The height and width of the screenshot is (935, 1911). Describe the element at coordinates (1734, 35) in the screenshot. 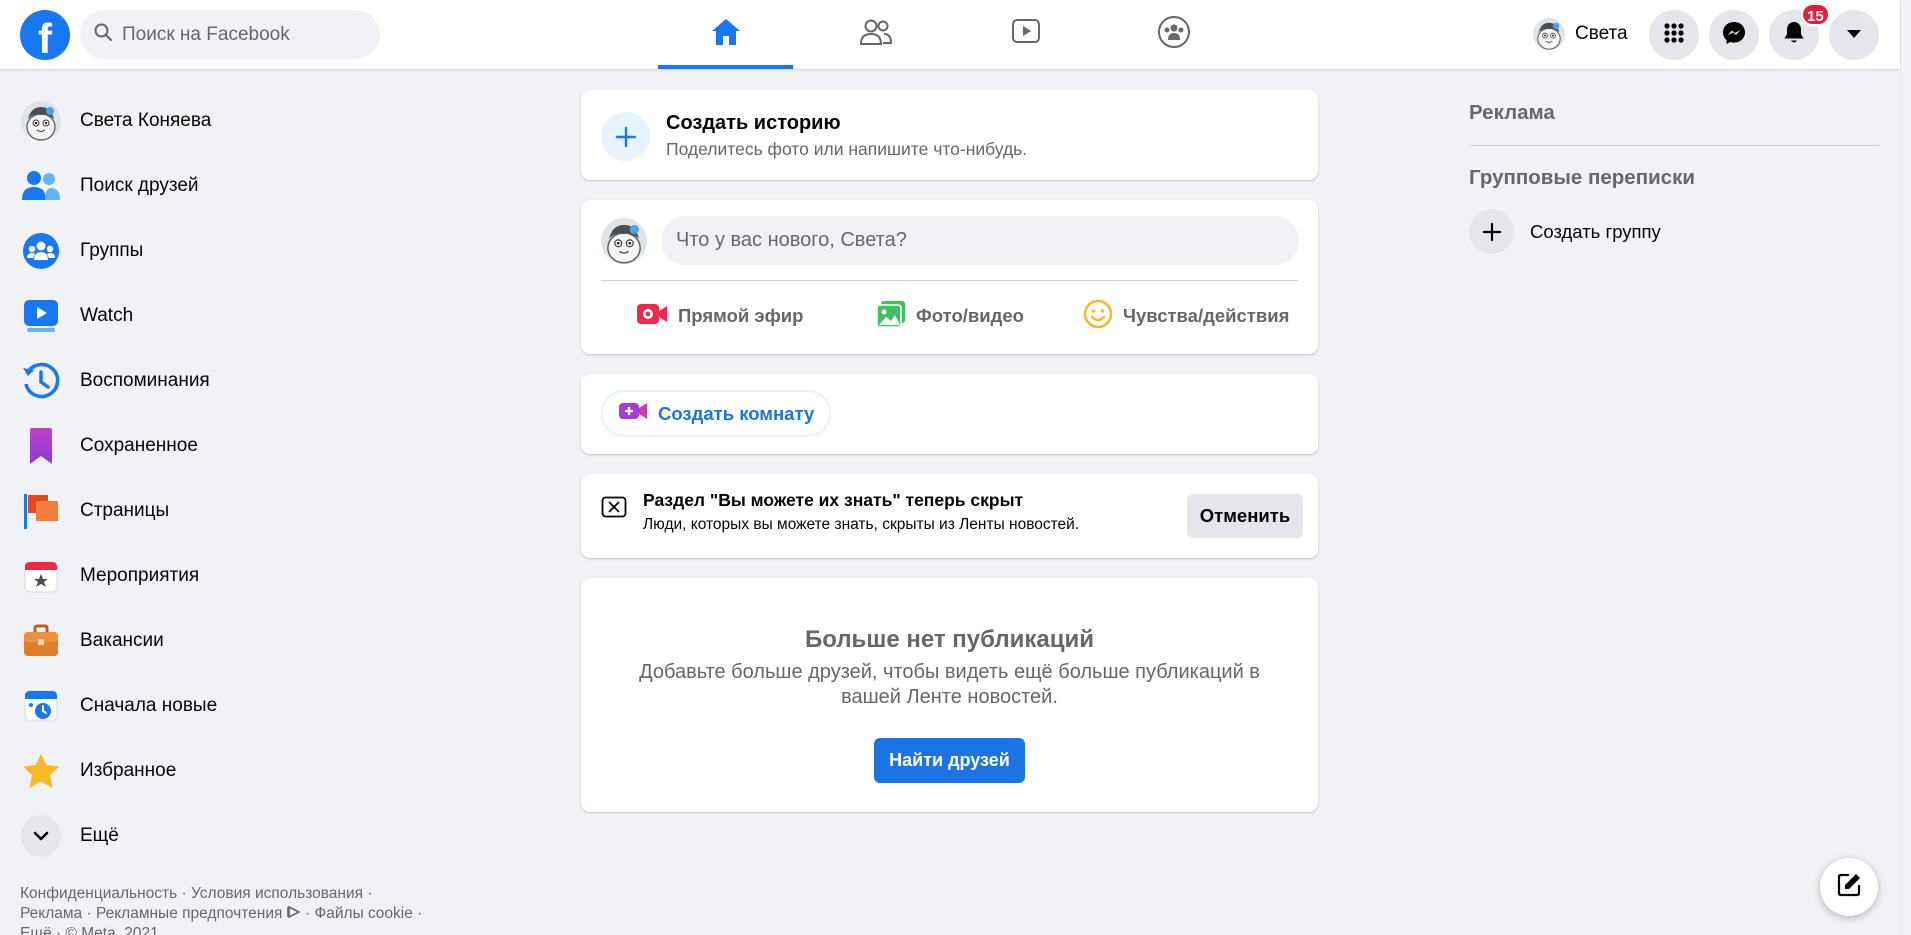

I see `messenger-button` at that location.